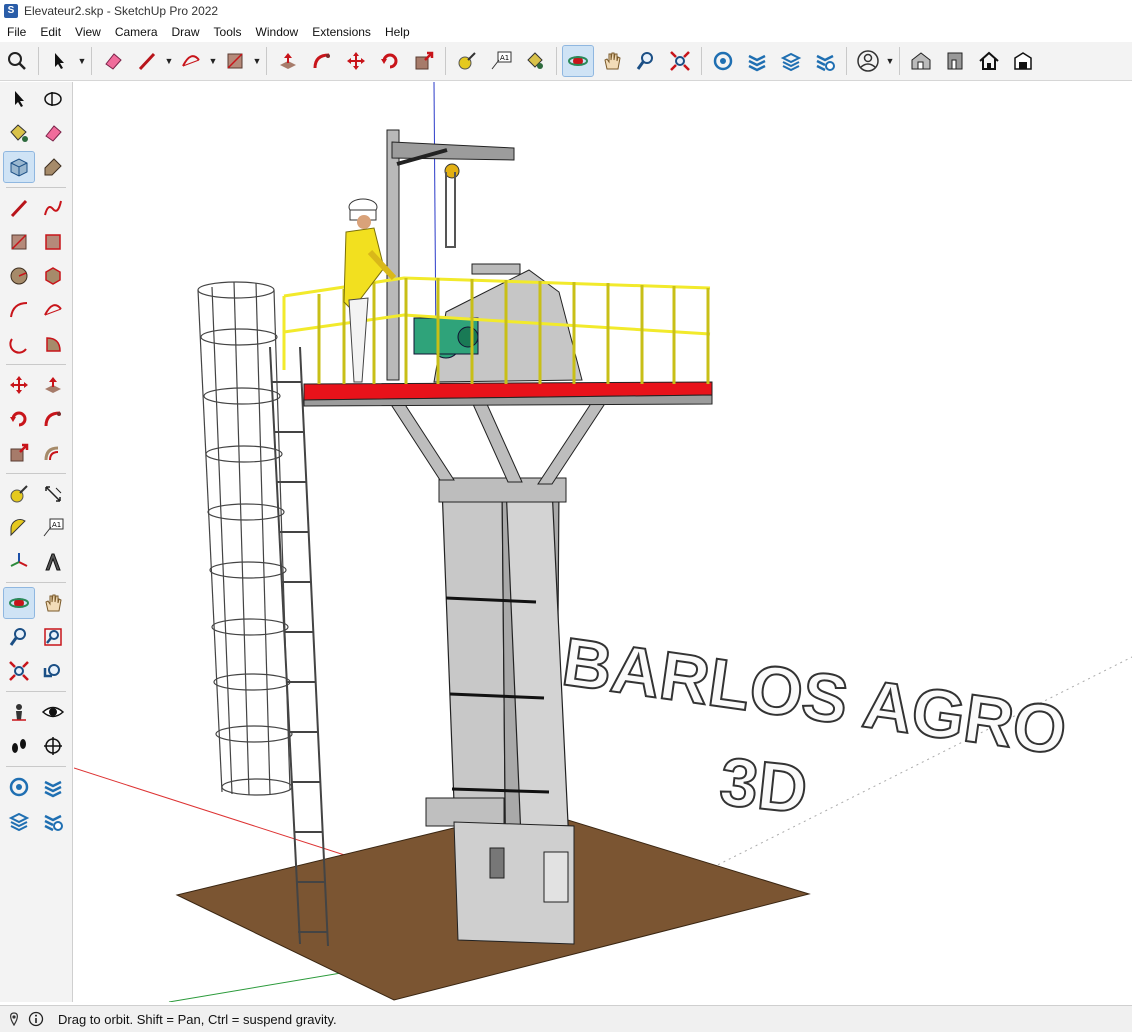  I want to click on iso-view-icon, so click(921, 61).